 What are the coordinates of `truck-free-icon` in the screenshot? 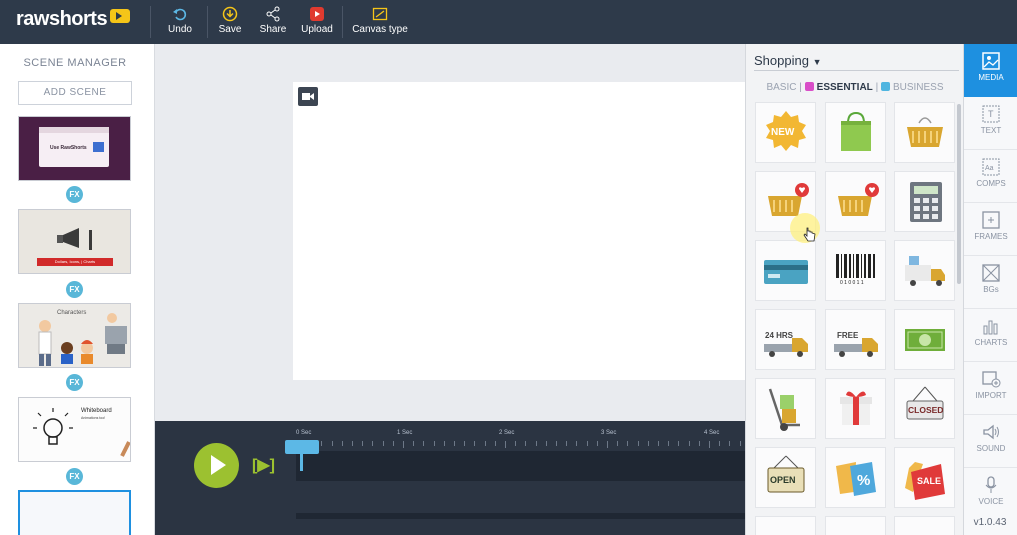 It's located at (856, 347).